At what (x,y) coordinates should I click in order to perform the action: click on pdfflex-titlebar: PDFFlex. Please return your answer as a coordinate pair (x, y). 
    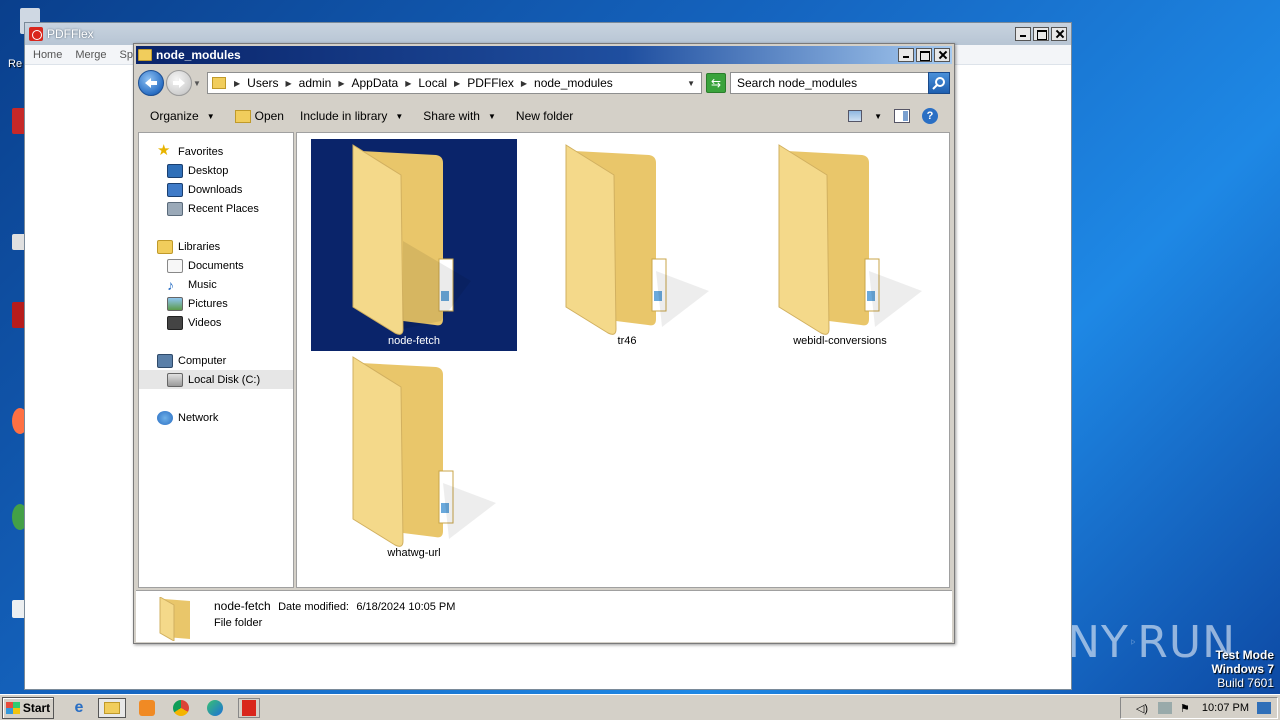
    Looking at the image, I should click on (548, 34).